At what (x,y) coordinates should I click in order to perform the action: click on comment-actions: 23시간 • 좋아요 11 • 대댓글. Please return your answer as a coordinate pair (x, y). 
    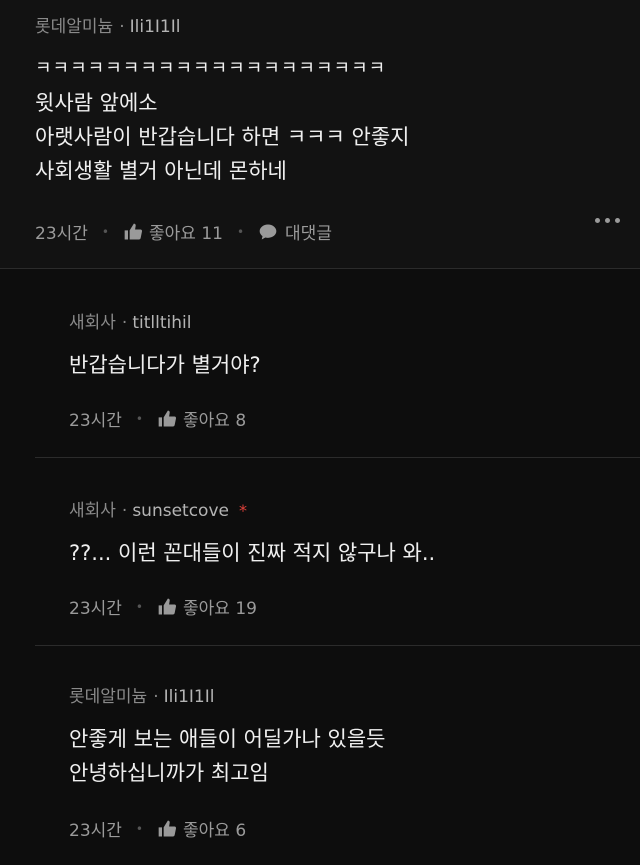
    Looking at the image, I should click on (183, 231).